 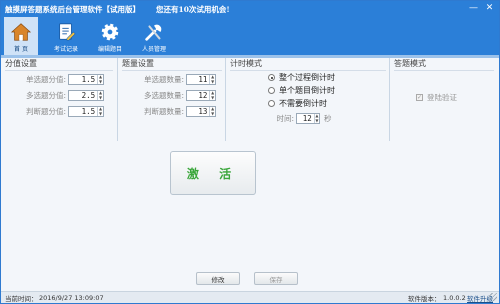 What do you see at coordinates (21, 298) in the screenshot?
I see `current-time-label: 当前时间：` at bounding box center [21, 298].